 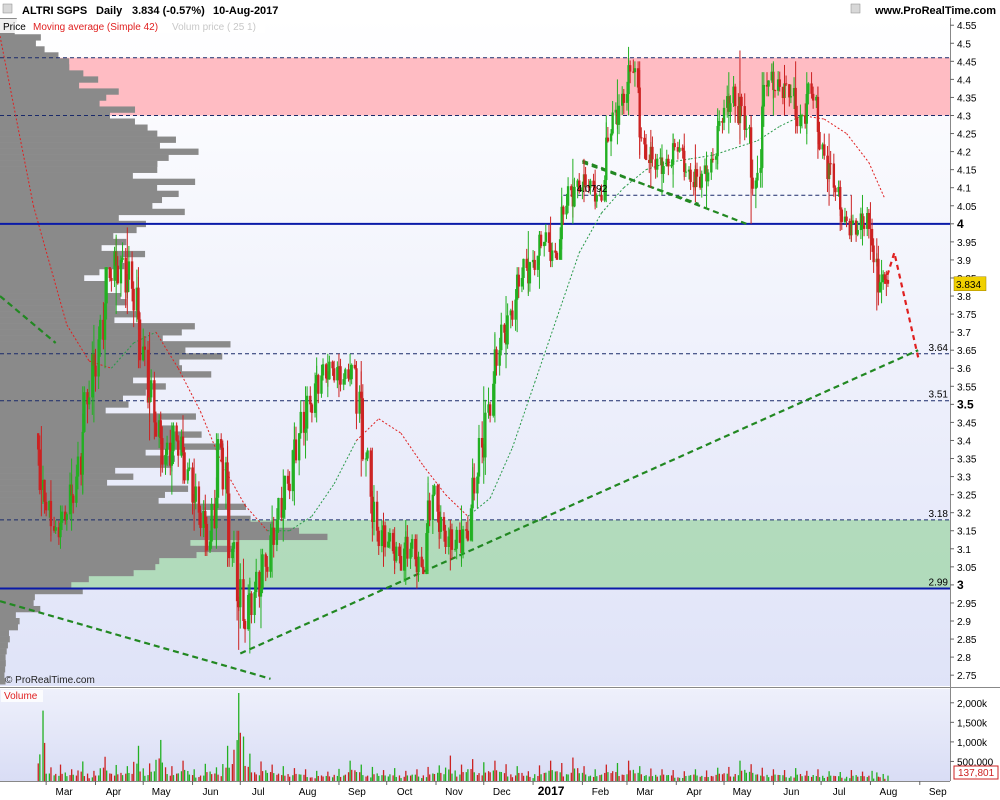 I want to click on menu-icon, so click(x=7, y=8).